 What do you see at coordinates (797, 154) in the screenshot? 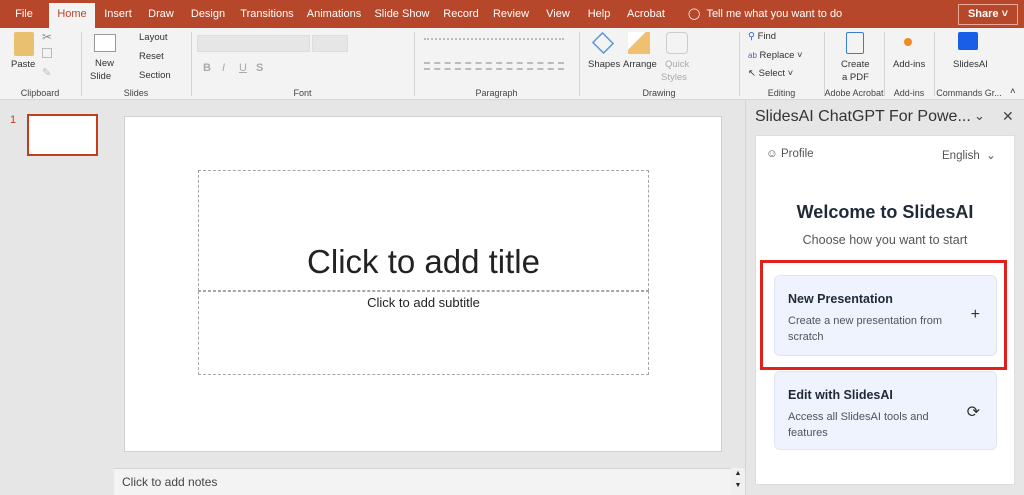
I see `profile-label: Profile` at bounding box center [797, 154].